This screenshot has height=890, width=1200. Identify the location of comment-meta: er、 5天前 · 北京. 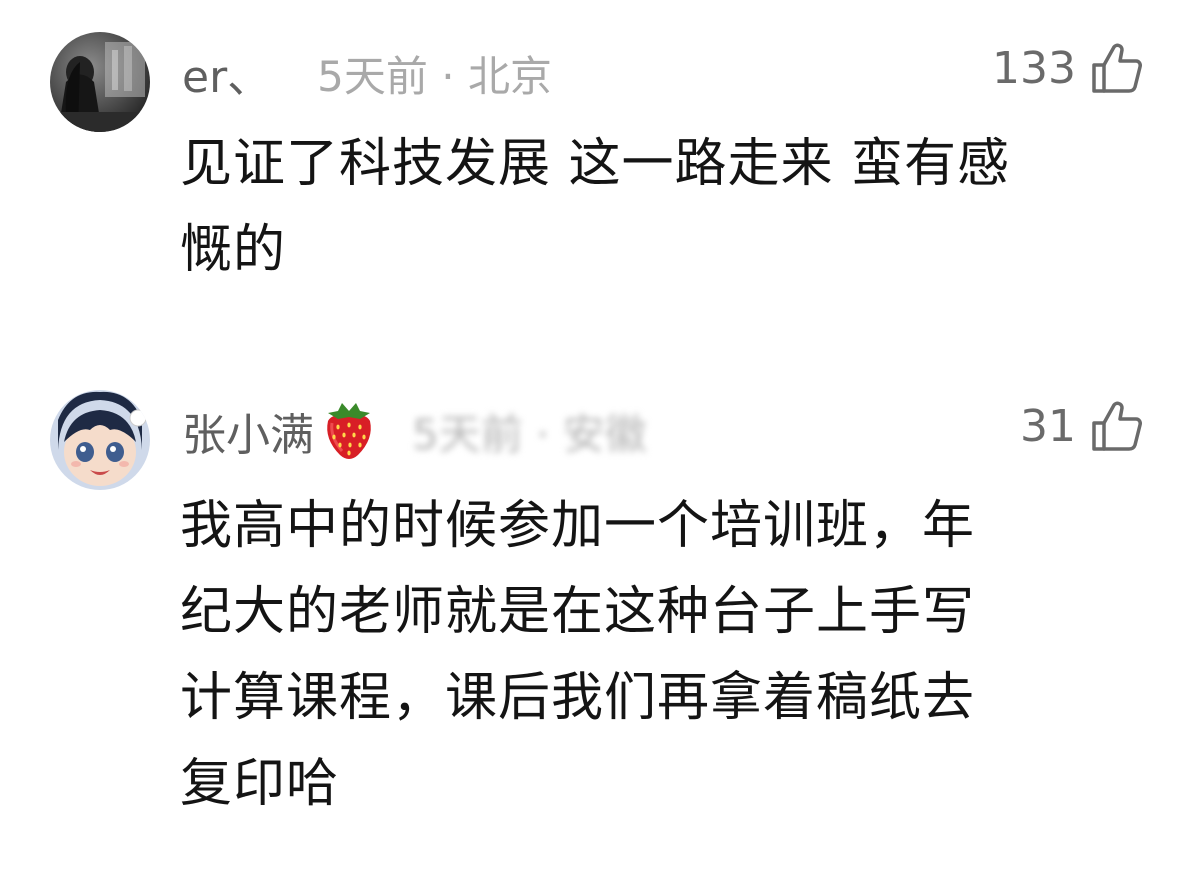
(367, 73).